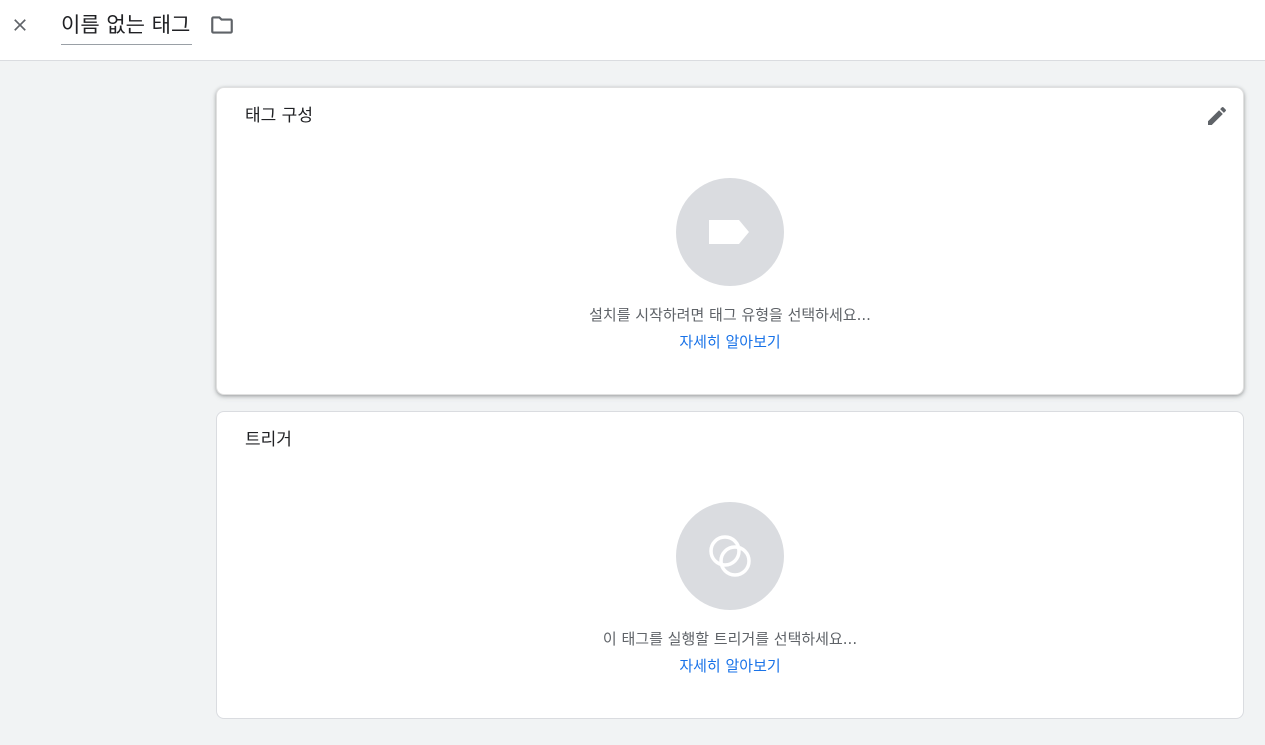  I want to click on tag-learn-more-link-row: 자세히 알아보기, so click(730, 342).